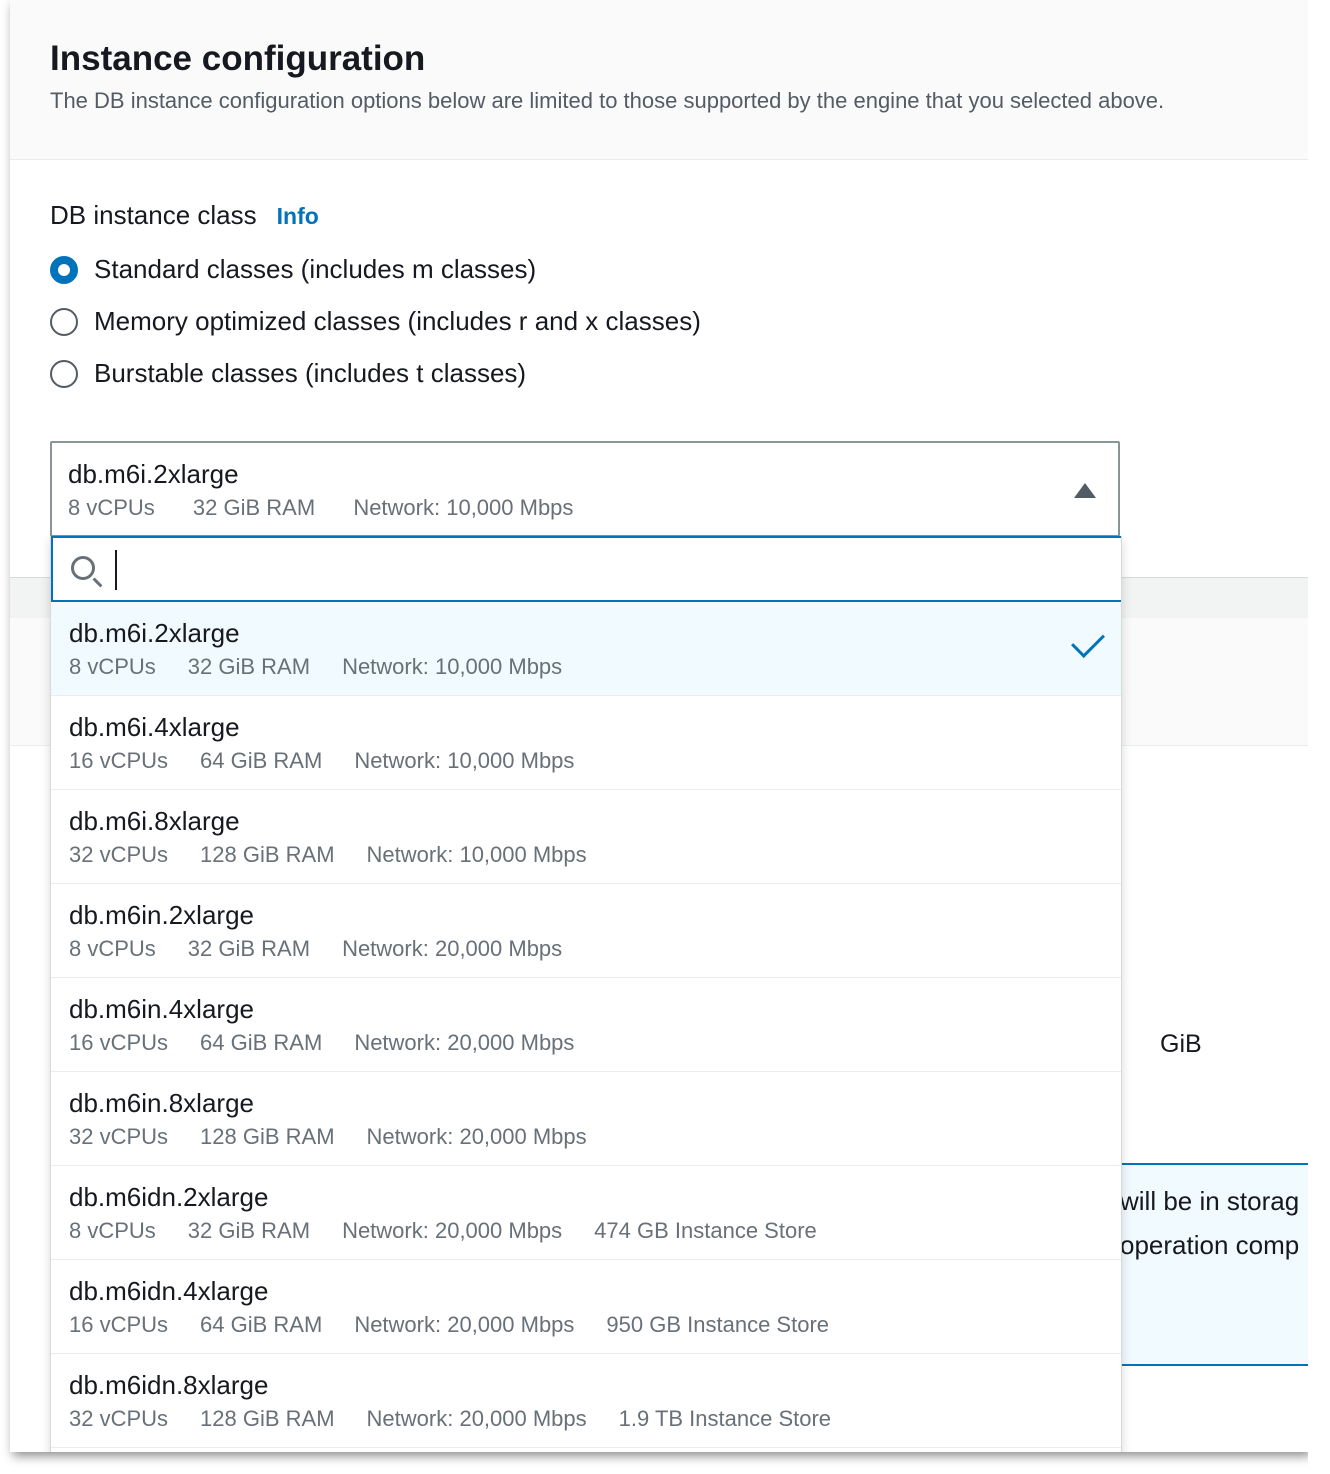 This screenshot has width=1330, height=1474. Describe the element at coordinates (153, 215) in the screenshot. I see `field-label-text: DB instance class` at that location.